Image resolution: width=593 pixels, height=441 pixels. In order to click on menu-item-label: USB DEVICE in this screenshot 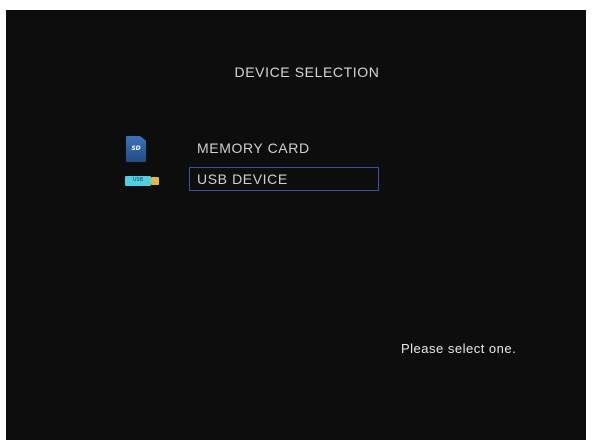, I will do `click(242, 179)`.